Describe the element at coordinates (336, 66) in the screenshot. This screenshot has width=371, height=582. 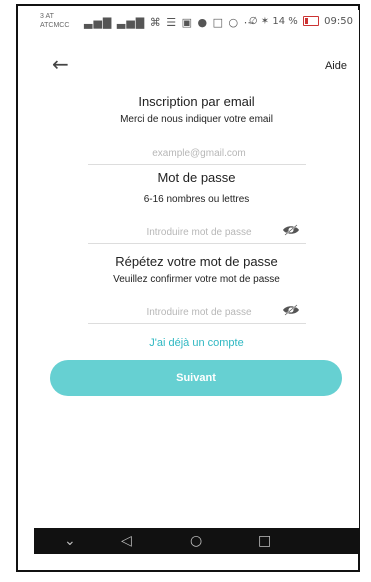
I see `help-link: Aide` at that location.